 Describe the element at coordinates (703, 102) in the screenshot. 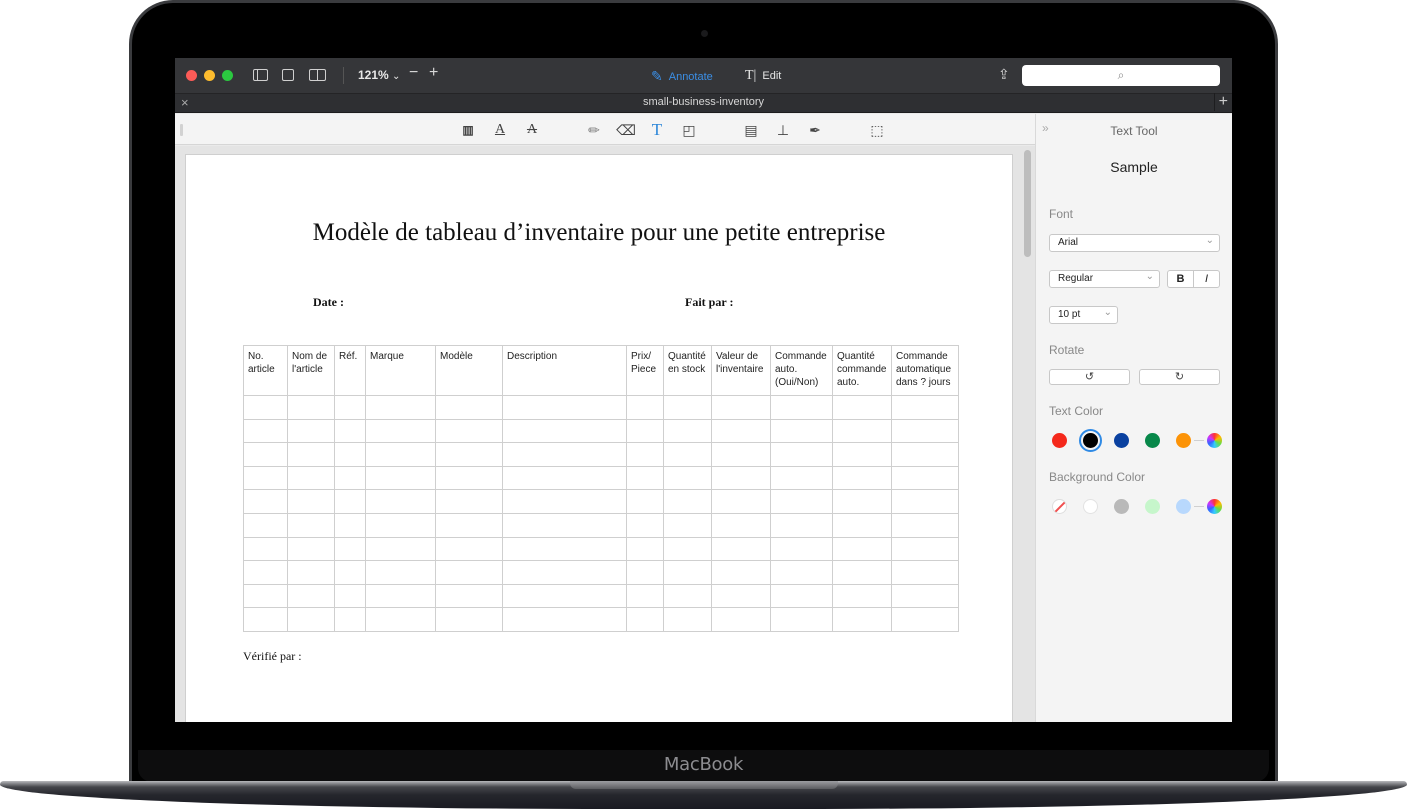

I see `tab-title: small-business-inventory` at that location.